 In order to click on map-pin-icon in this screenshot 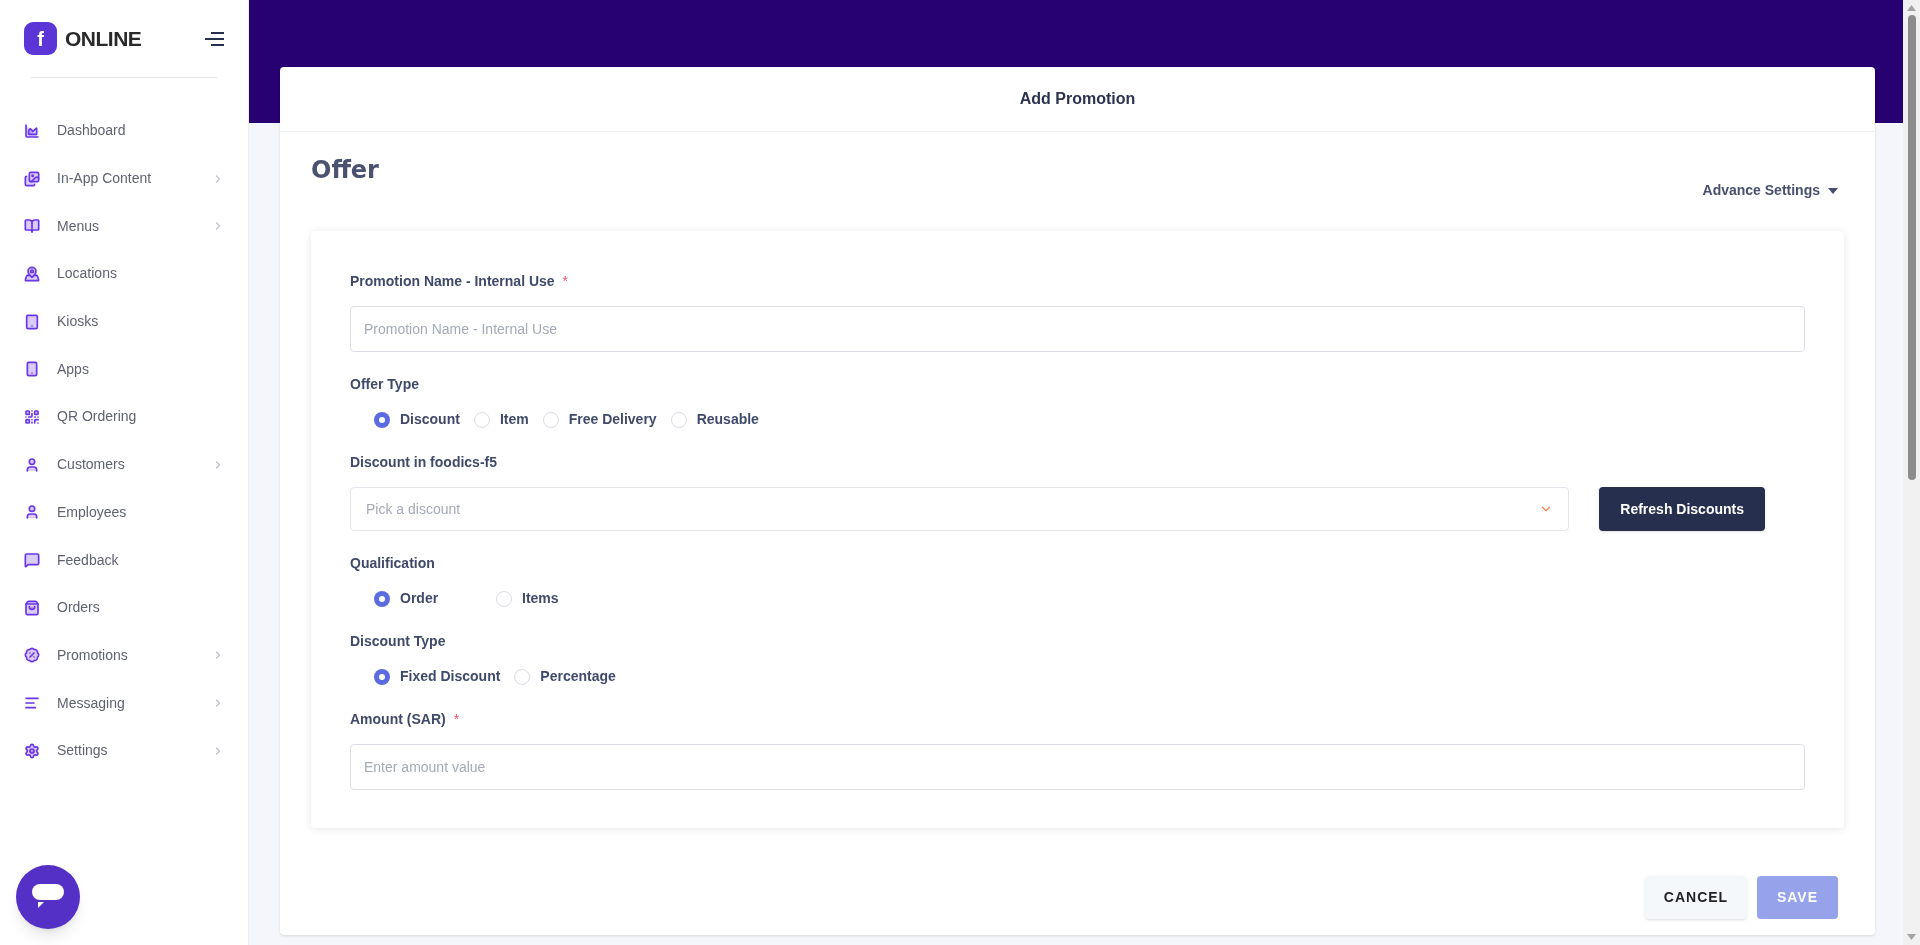, I will do `click(32, 273)`.